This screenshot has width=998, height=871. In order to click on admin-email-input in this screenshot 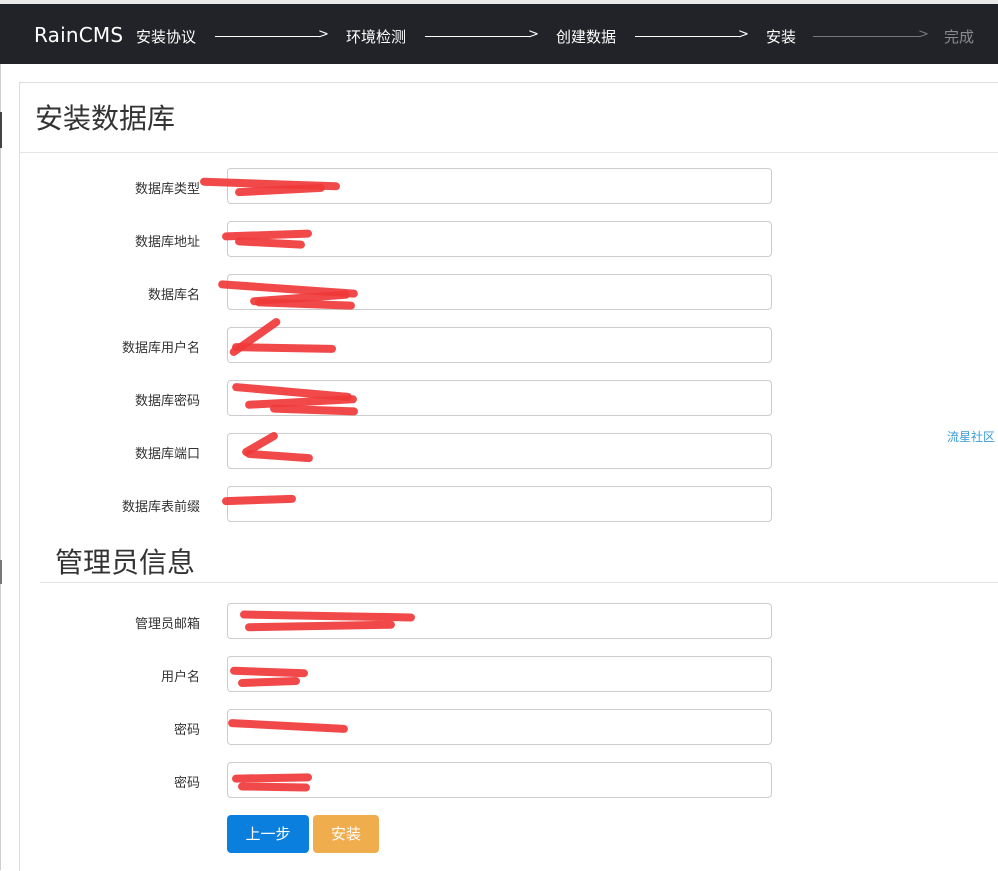, I will do `click(499, 621)`.